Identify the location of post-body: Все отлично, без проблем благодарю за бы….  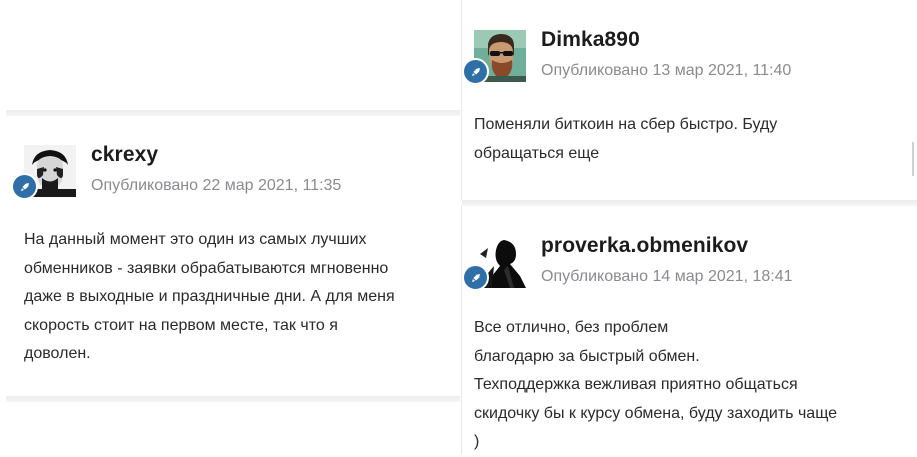
(655, 385).